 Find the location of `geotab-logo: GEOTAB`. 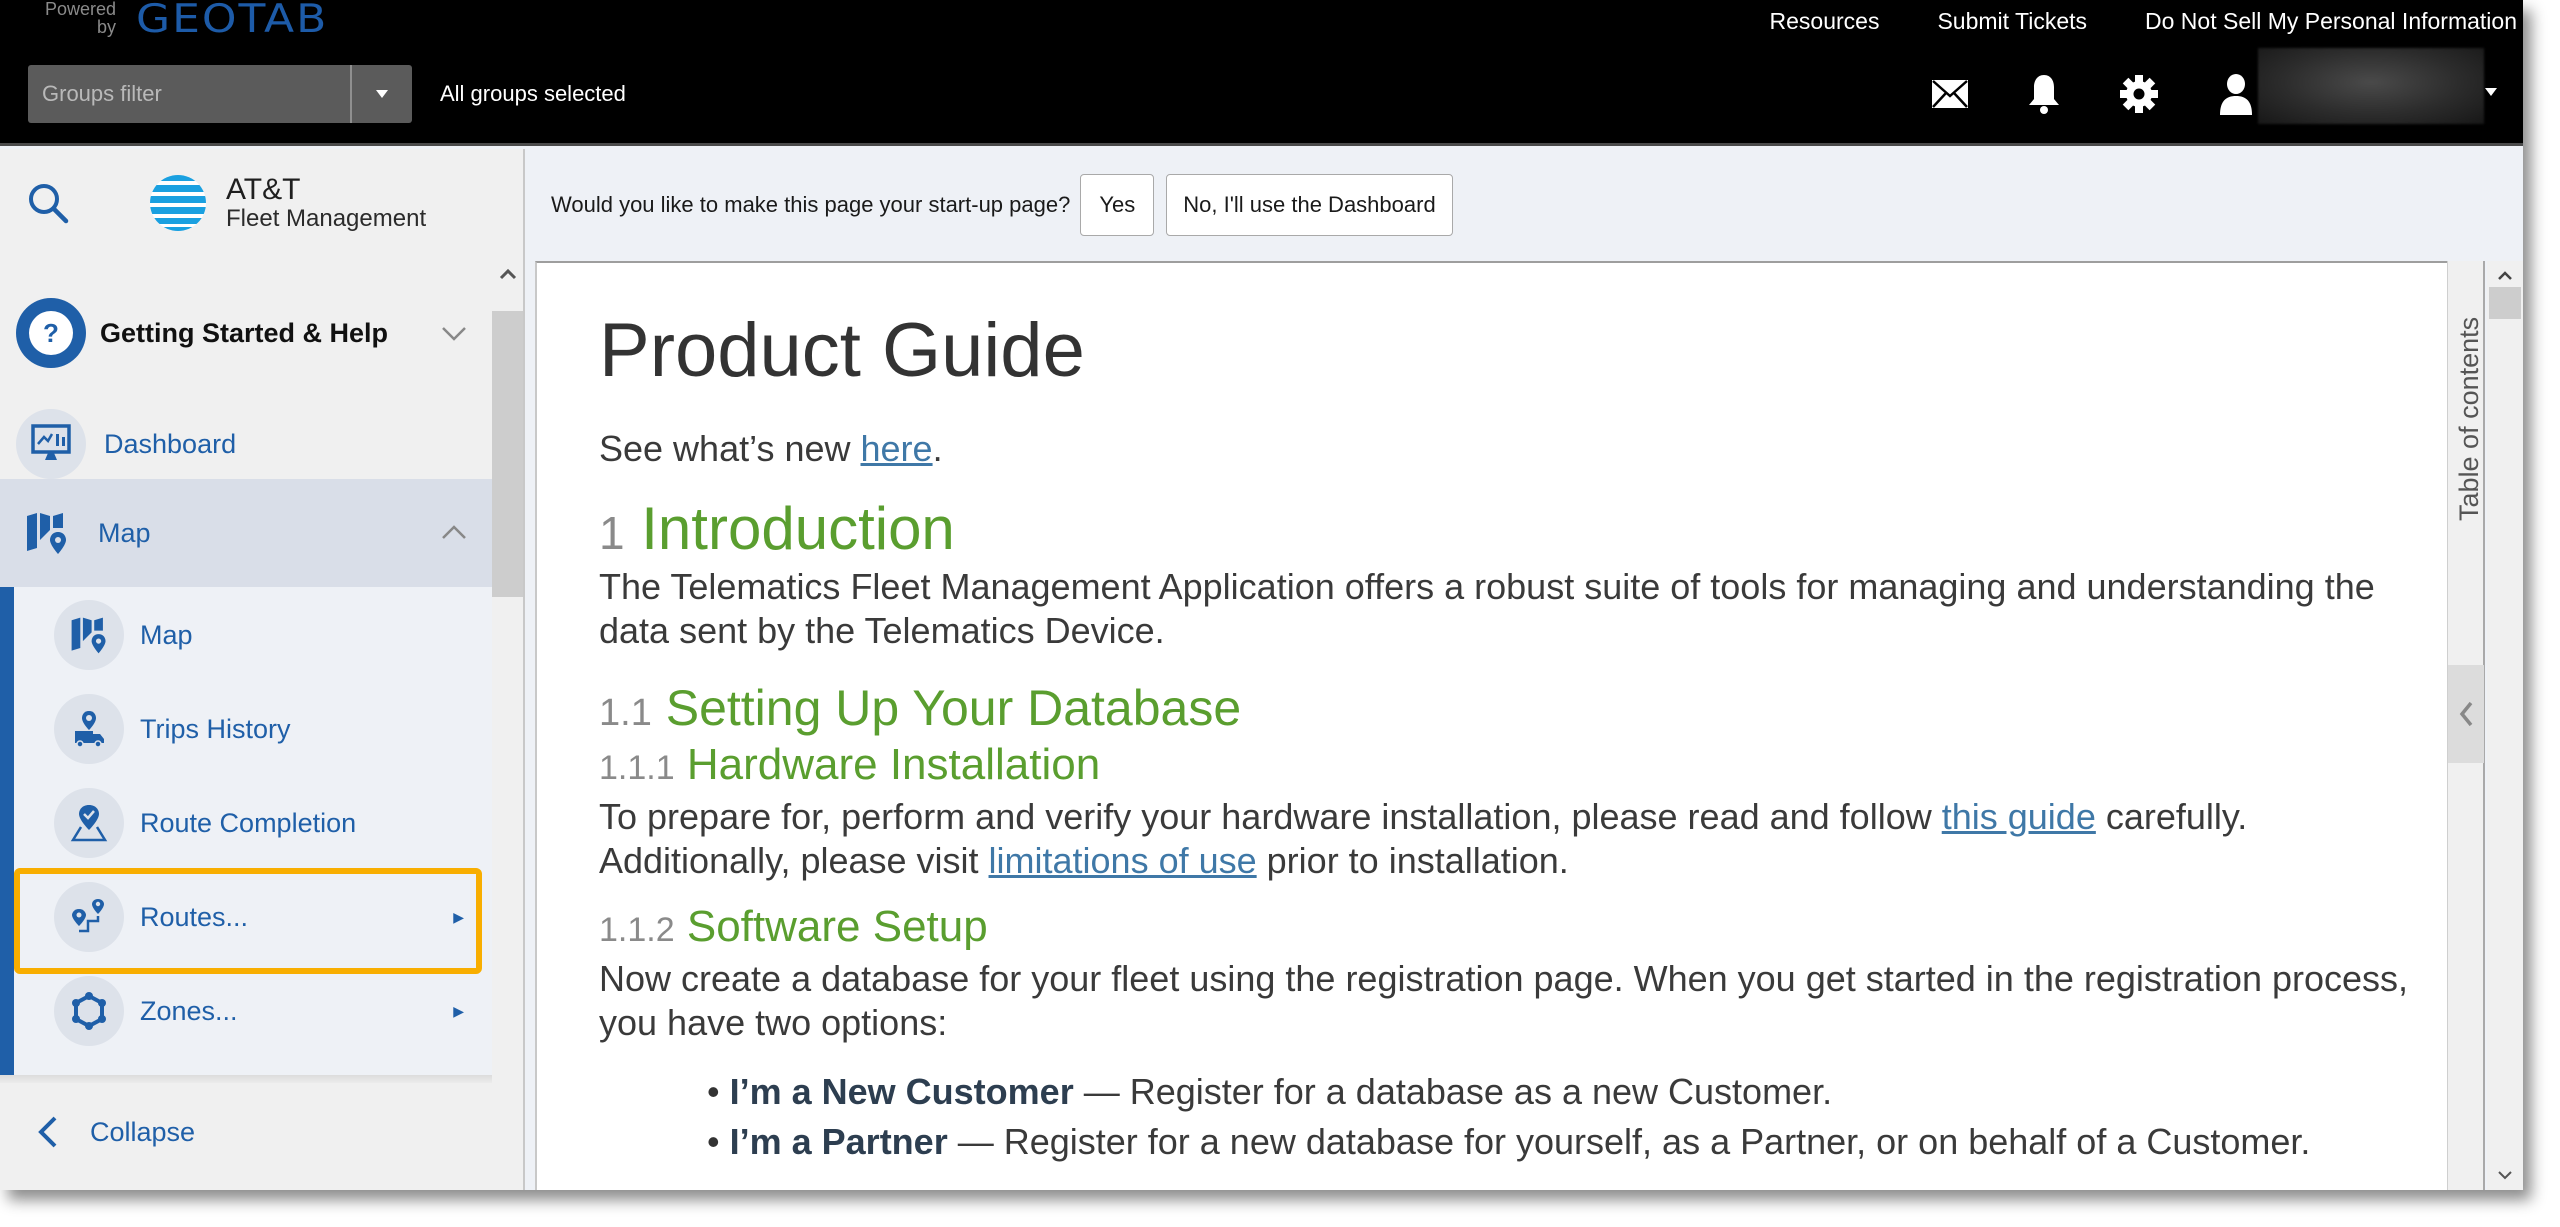

geotab-logo: GEOTAB is located at coordinates (232, 21).